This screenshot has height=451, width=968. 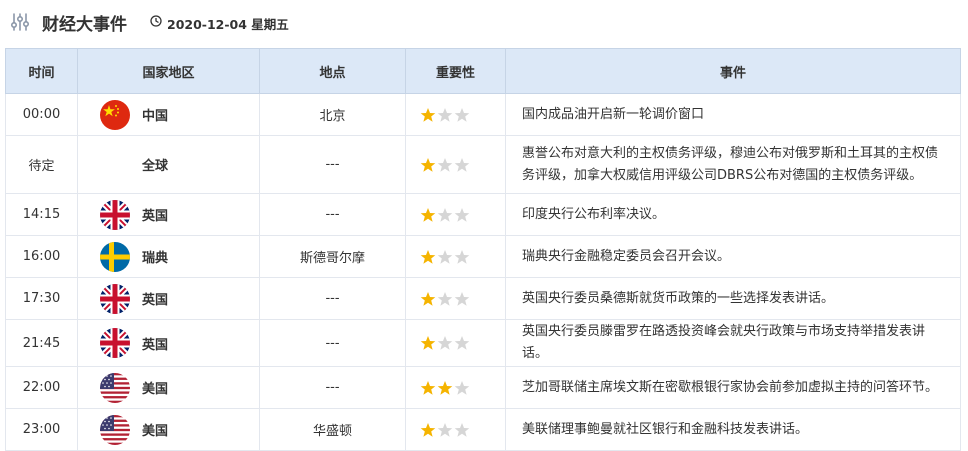 I want to click on event-country-cell: 中国, so click(x=168, y=114).